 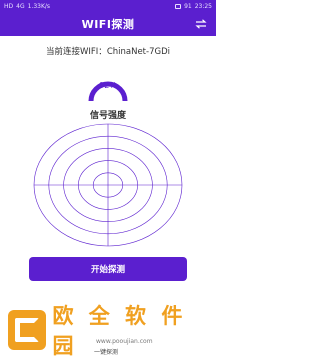 I want to click on current-wifi-line: 当前连接WIFI：ChinaNet-7GDi, so click(x=108, y=51).